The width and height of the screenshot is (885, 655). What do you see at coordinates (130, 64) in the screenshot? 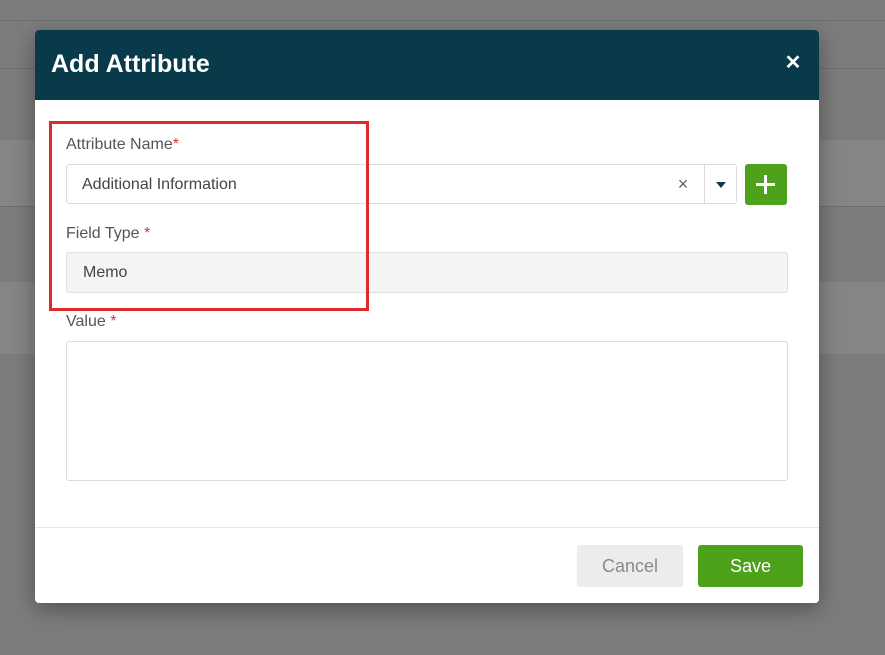
I see `dialog-title: Add Attribute` at bounding box center [130, 64].